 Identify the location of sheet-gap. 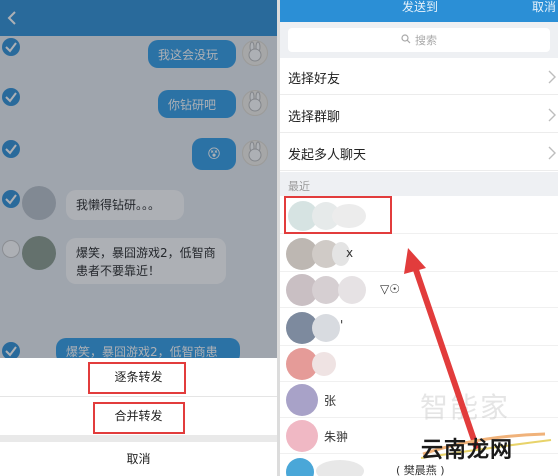
(138, 438).